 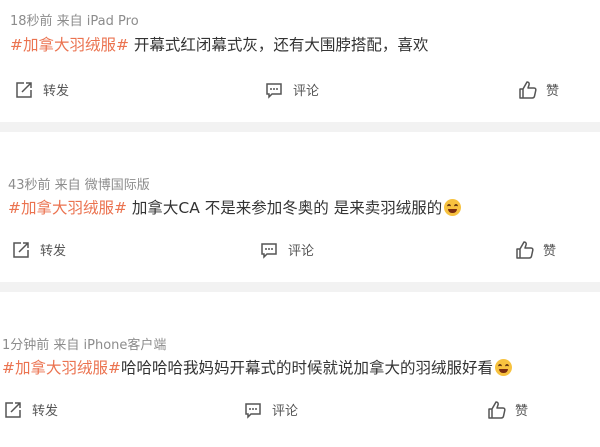 I want to click on post-content: #加拿大羽绒服# 开幕式红闭幕式灰，还有大围脖搭配，喜欢, so click(x=219, y=44).